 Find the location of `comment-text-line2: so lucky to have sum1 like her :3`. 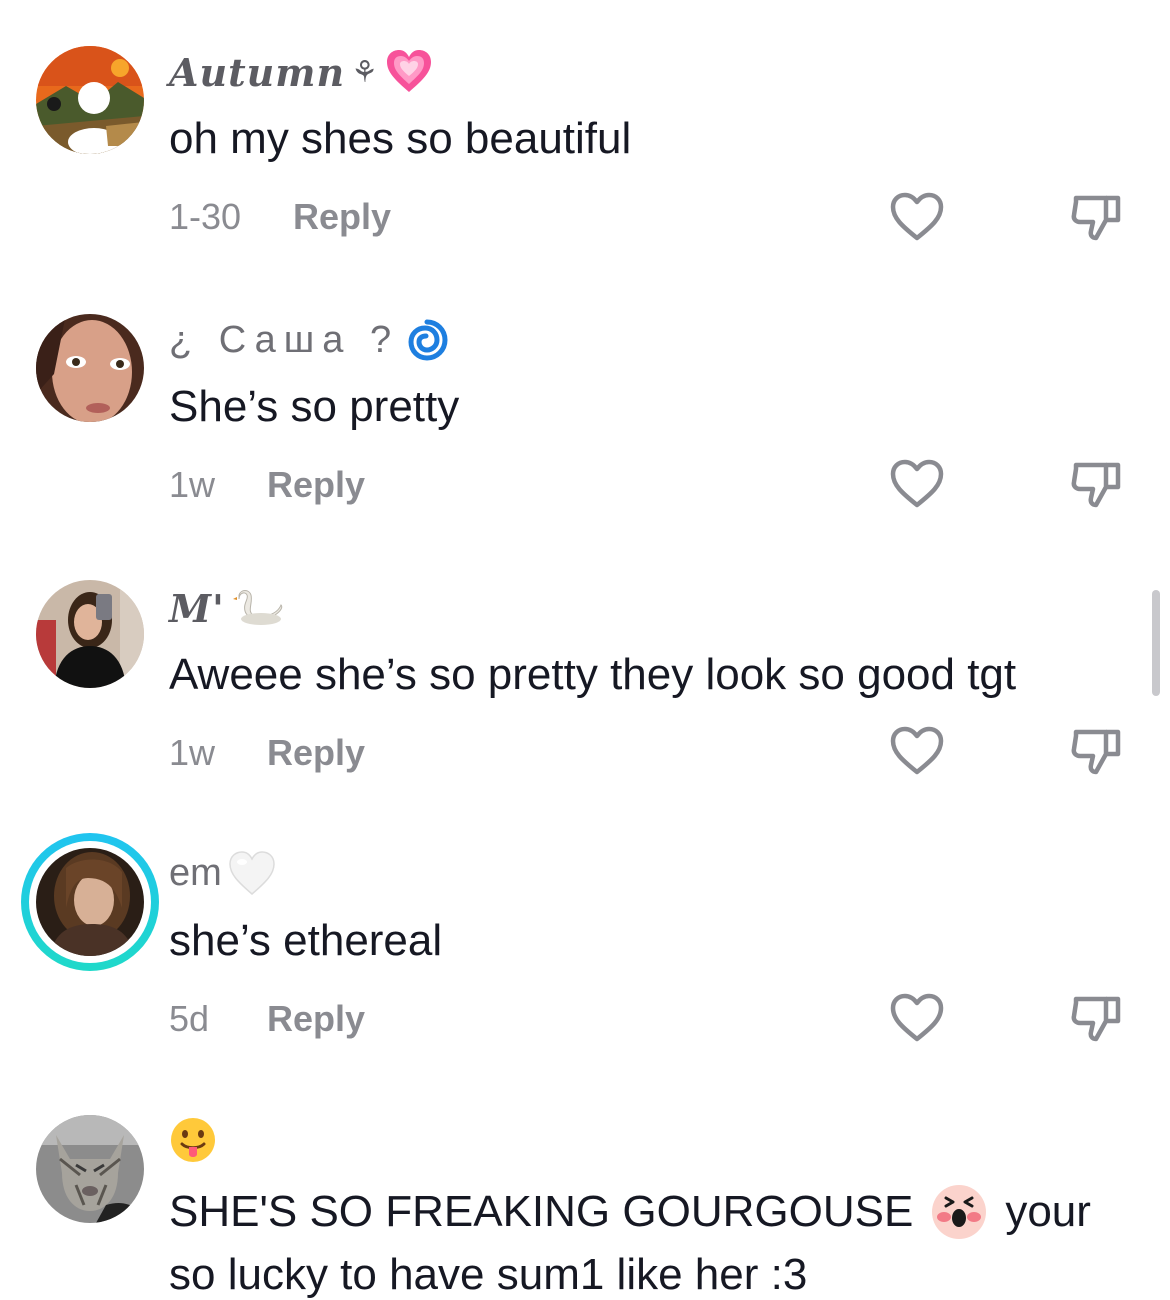

comment-text-line2: so lucky to have sum1 like her :3 is located at coordinates (488, 1274).